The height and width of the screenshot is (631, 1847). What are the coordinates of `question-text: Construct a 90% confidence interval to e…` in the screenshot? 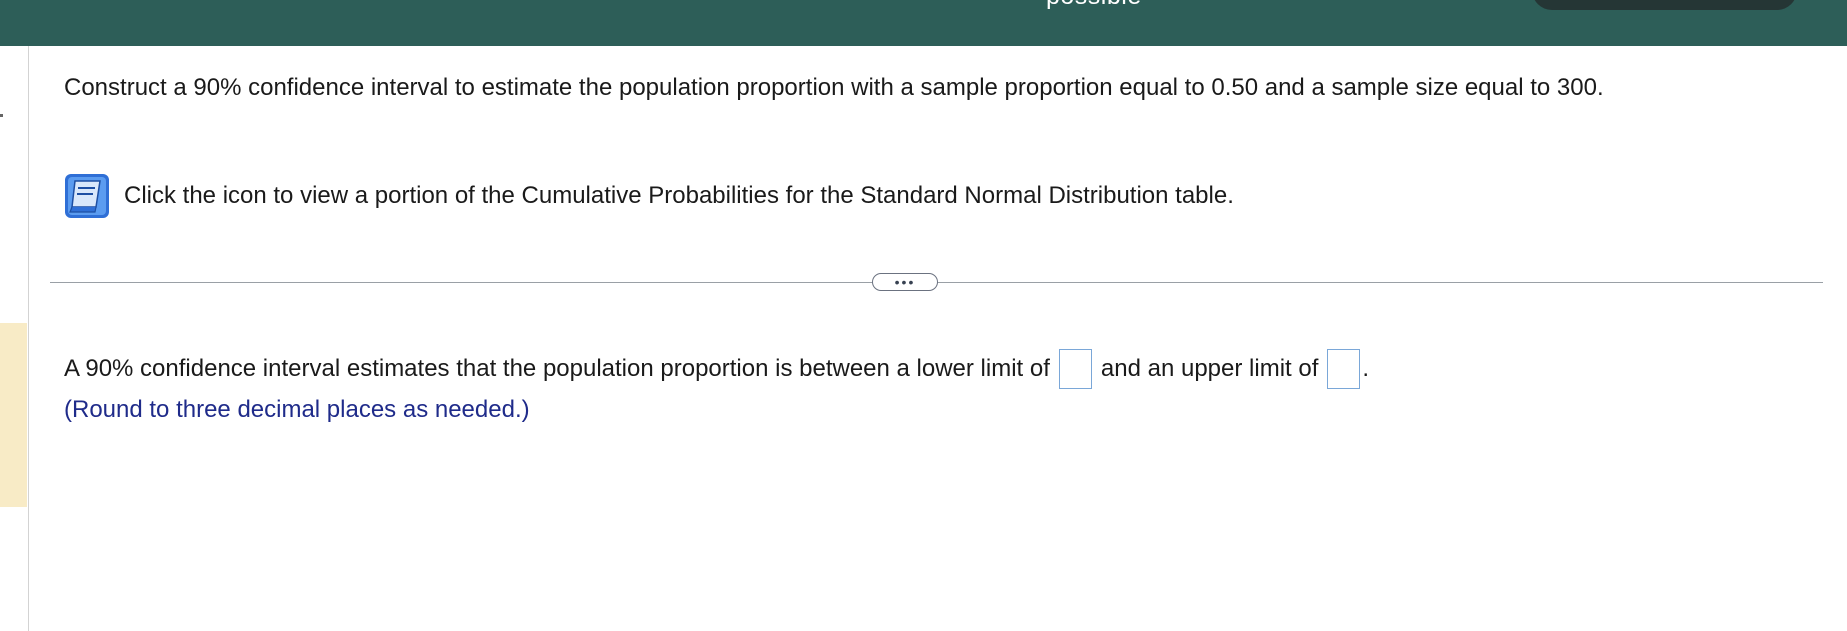 It's located at (834, 87).